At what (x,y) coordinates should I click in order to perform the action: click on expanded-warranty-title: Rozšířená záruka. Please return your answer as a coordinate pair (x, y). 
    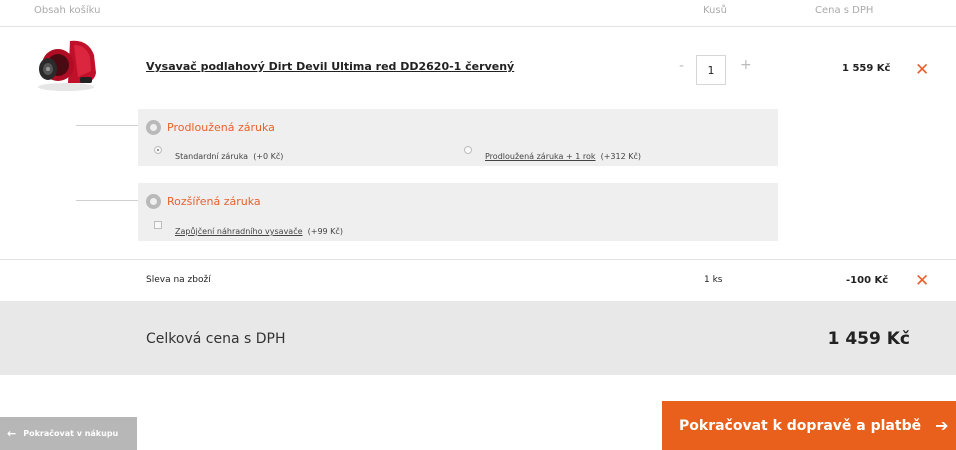
    Looking at the image, I should click on (214, 201).